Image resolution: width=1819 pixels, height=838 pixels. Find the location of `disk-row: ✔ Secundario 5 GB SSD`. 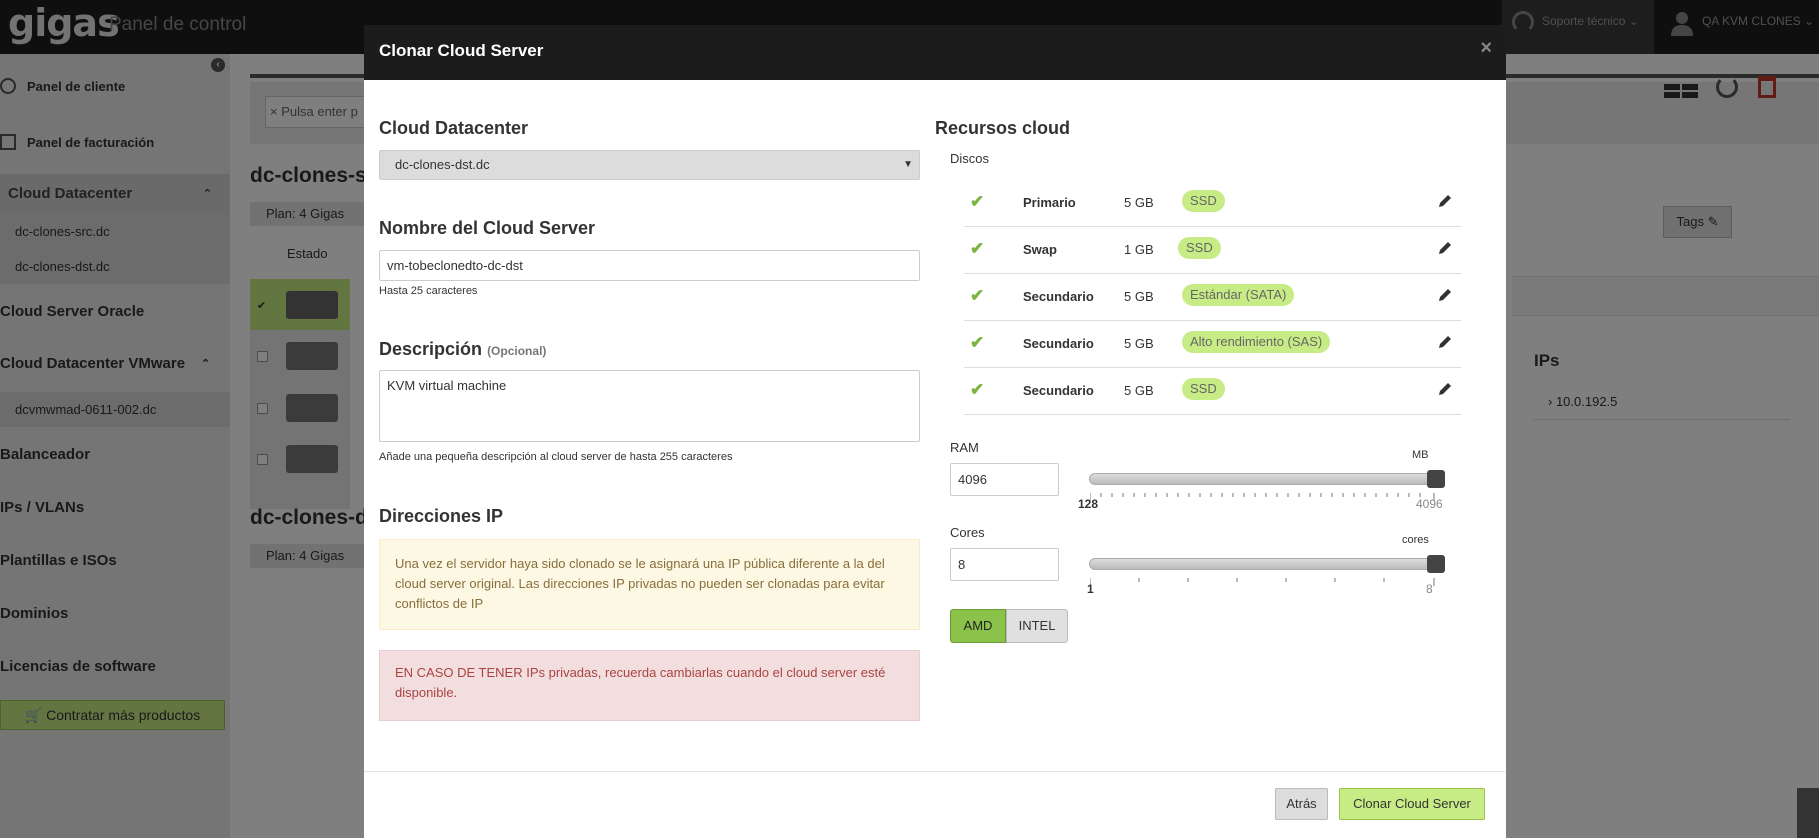

disk-row: ✔ Secundario 5 GB SSD is located at coordinates (1212, 391).